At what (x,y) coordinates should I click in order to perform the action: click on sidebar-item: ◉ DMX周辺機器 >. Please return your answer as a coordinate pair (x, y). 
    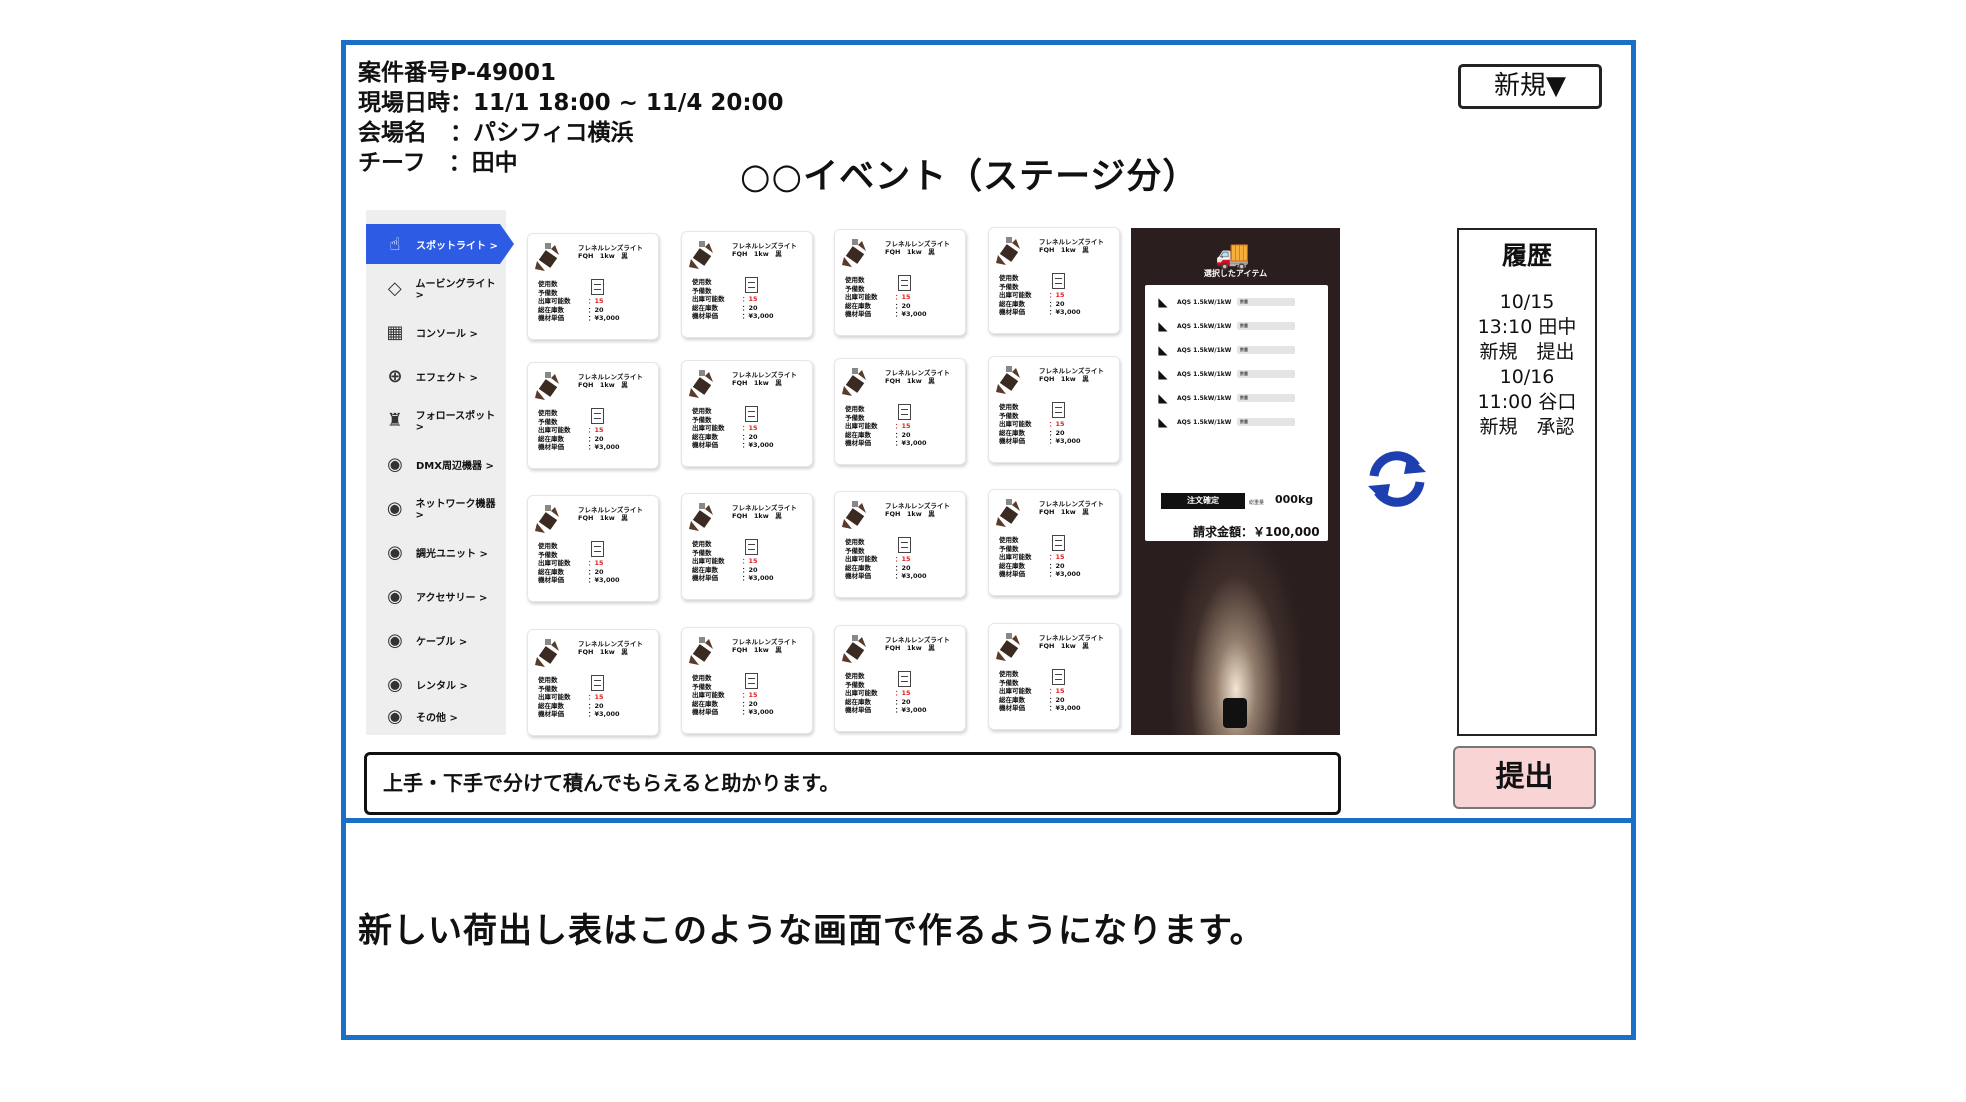
    Looking at the image, I should click on (436, 464).